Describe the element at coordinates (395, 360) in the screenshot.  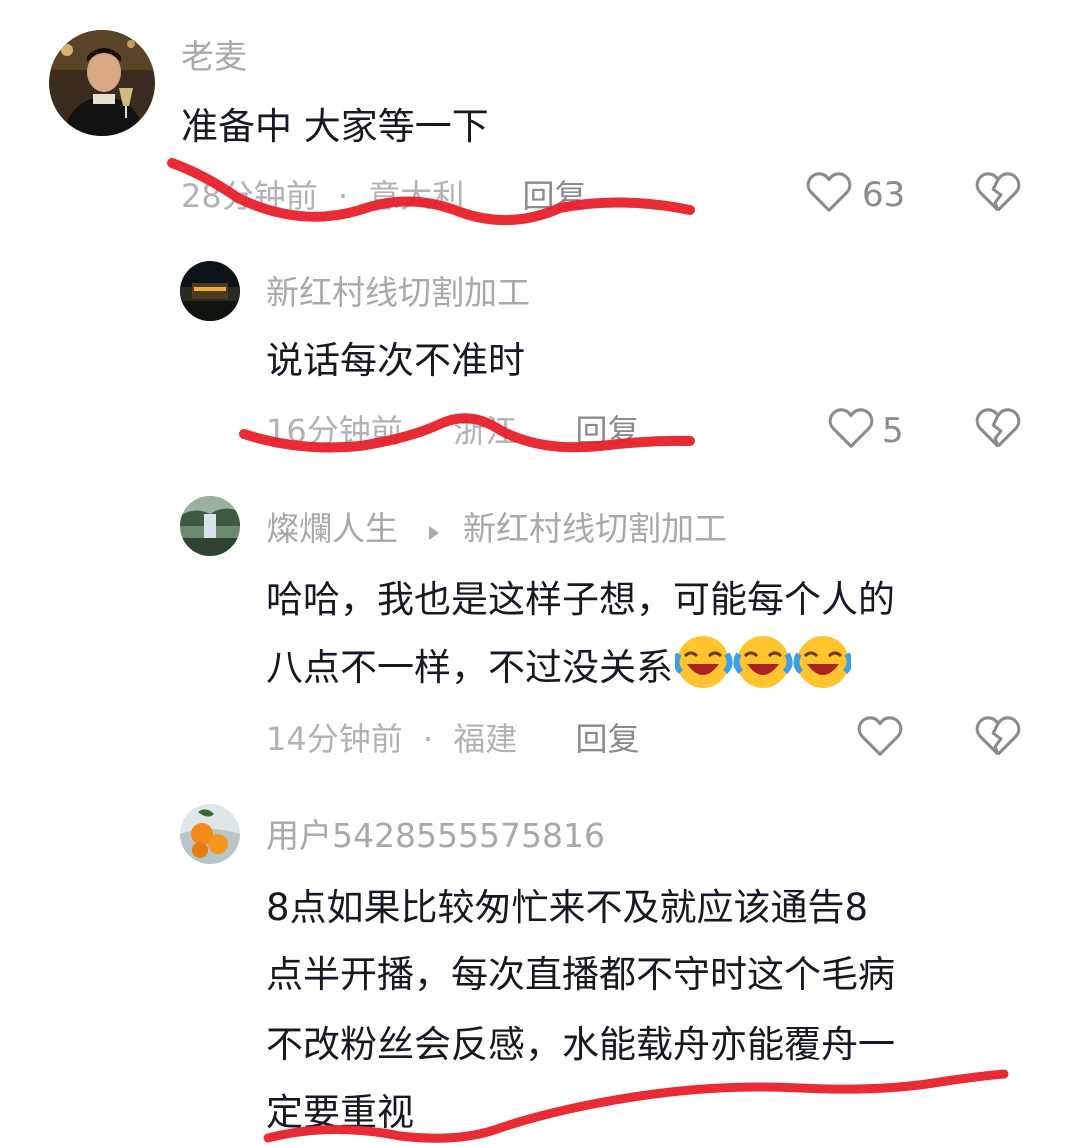
I see `comment-text: 说话每次不准时` at that location.